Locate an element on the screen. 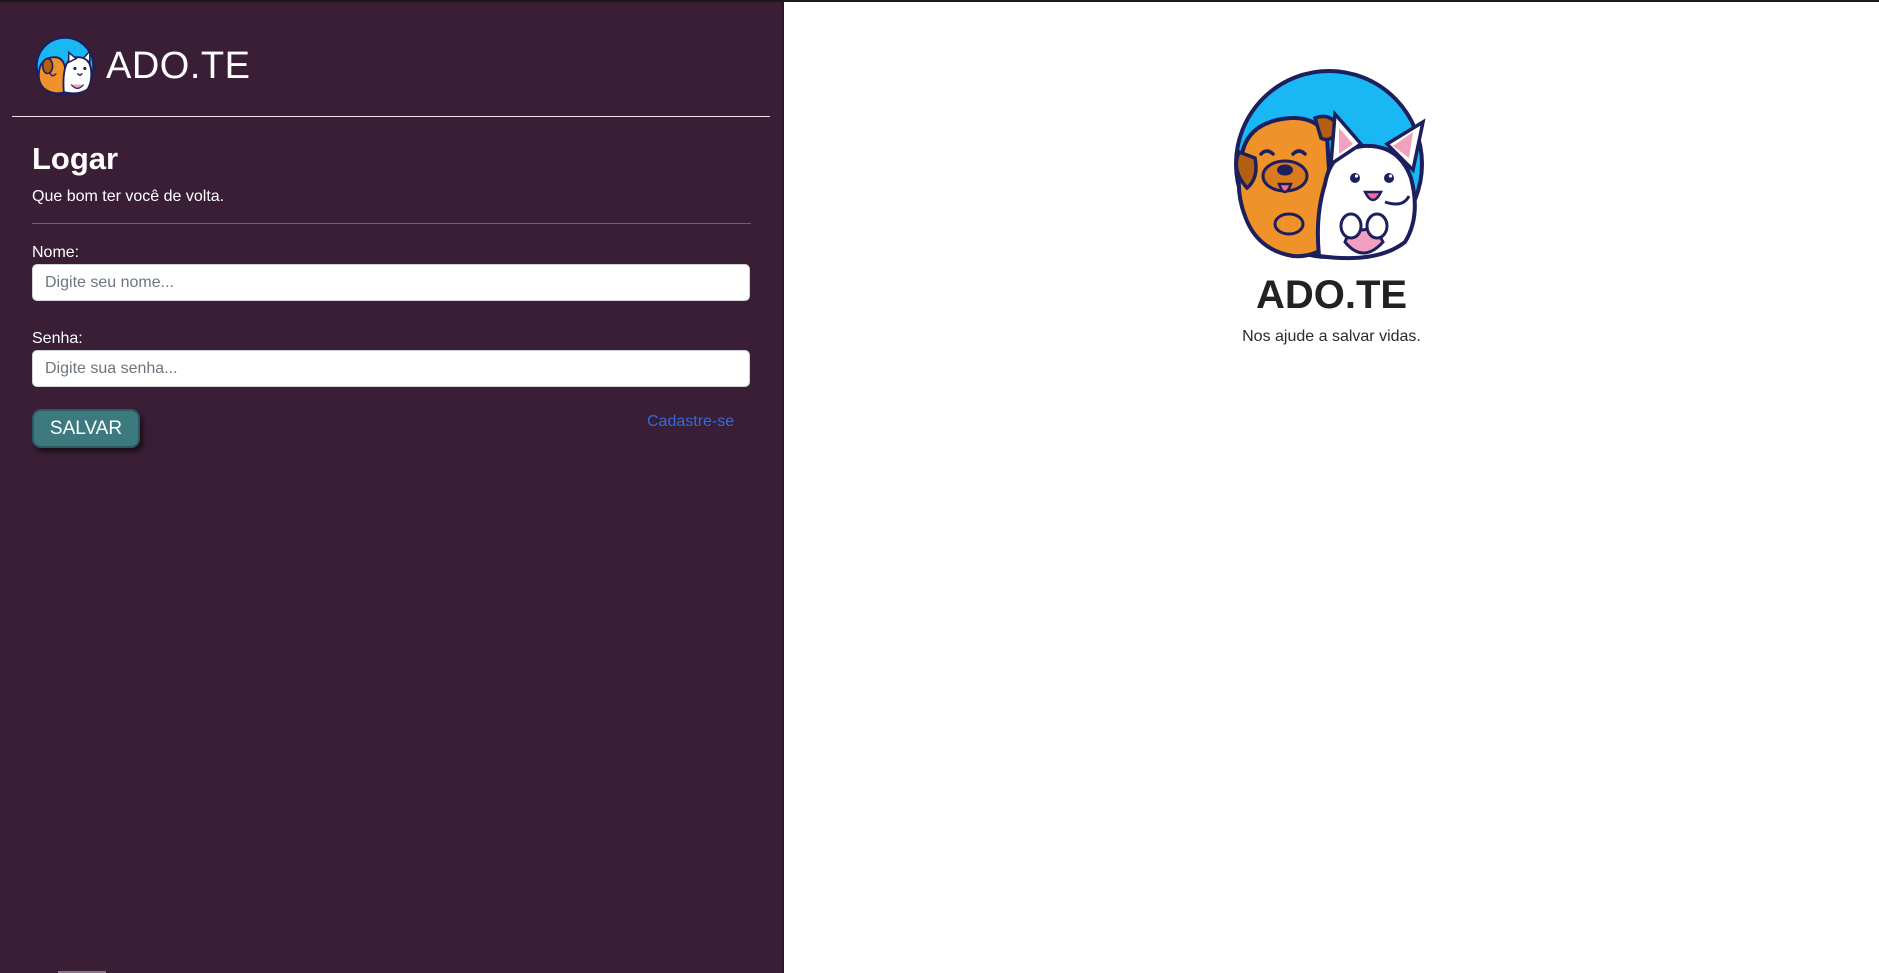  login-subtitle: Que bom ter você de volta. is located at coordinates (128, 196).